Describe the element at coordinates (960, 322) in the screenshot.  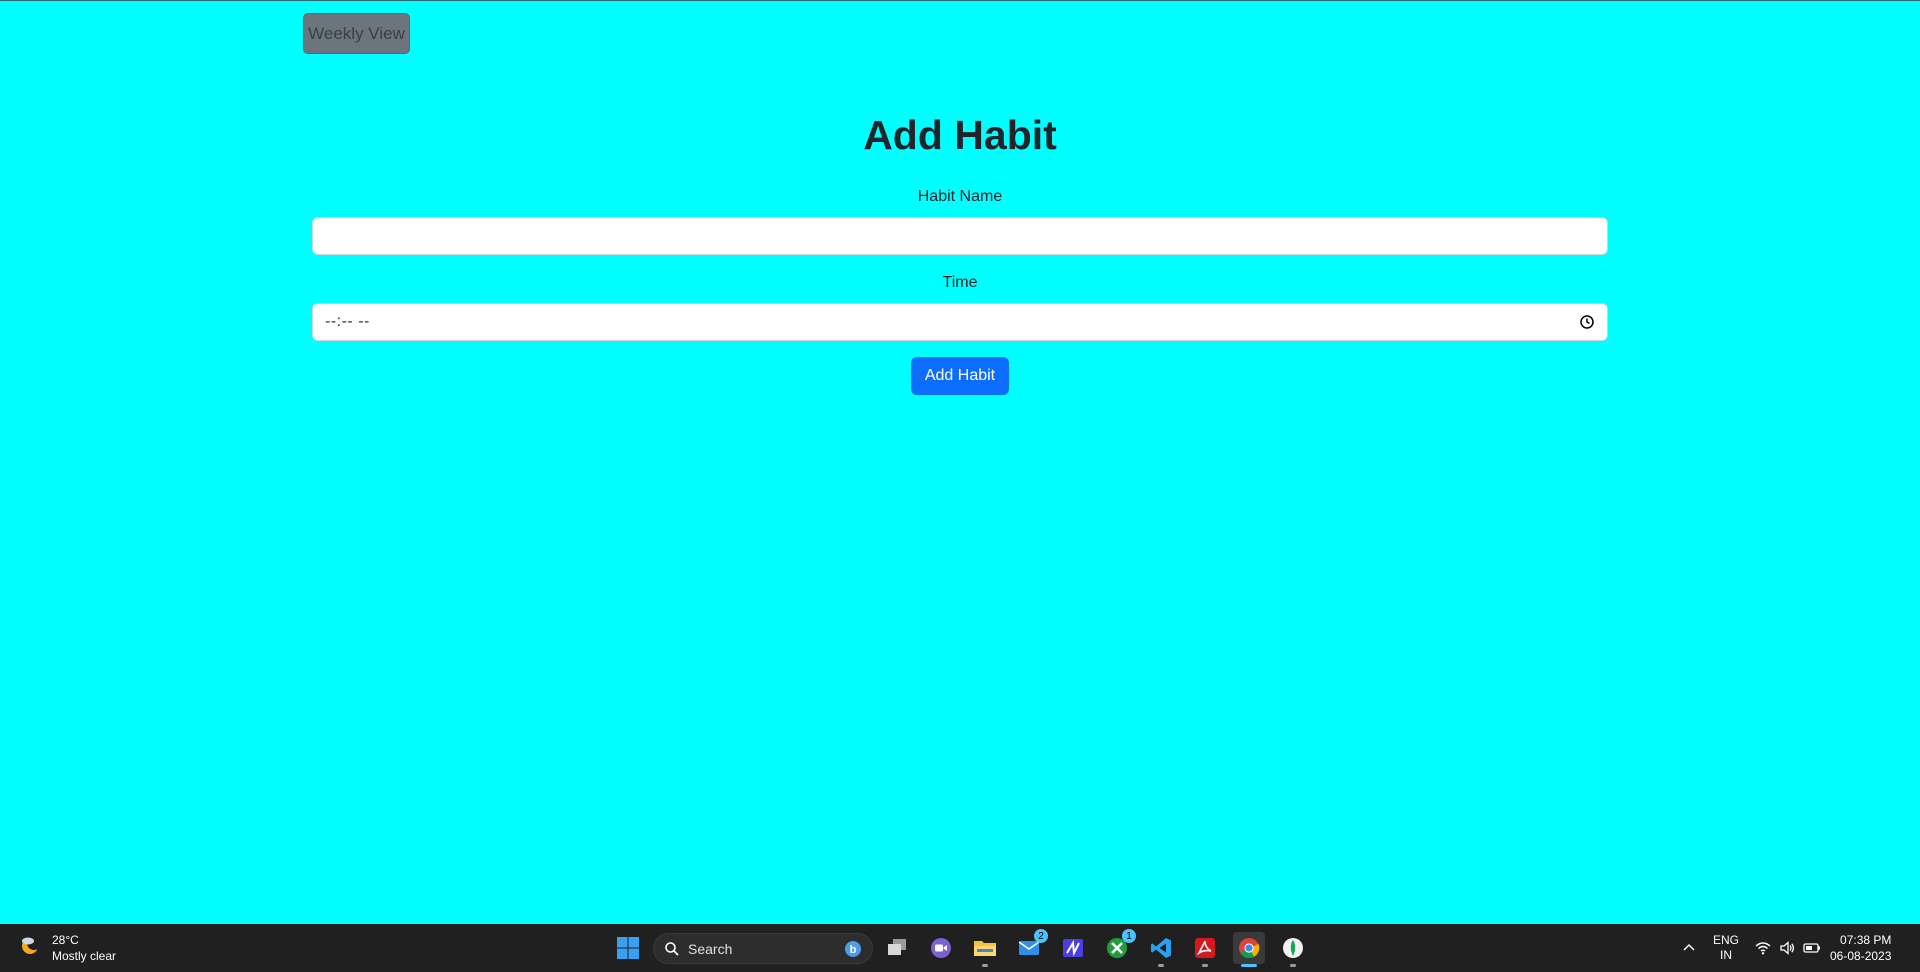
I see `time-input: --:-- --` at that location.